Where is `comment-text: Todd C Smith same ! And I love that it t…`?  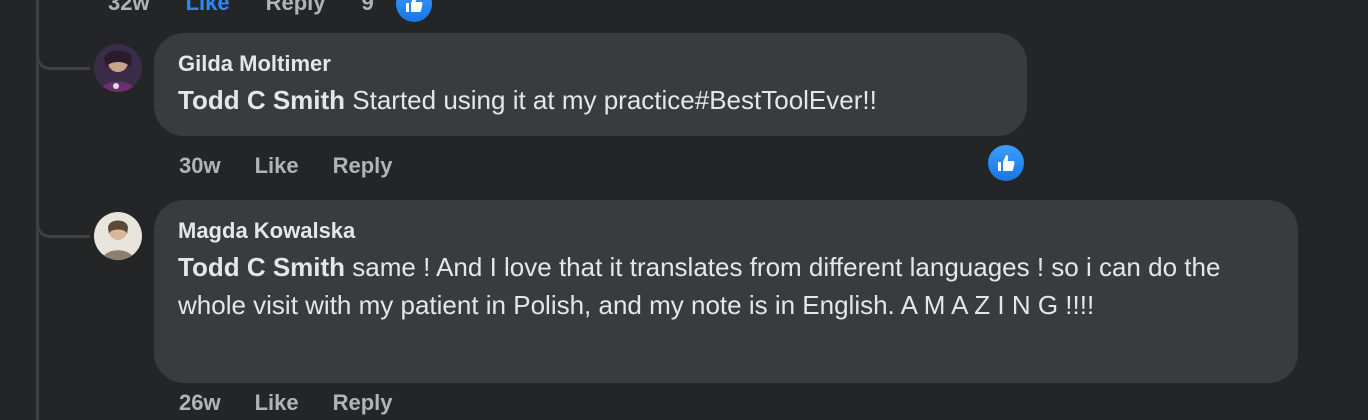
comment-text: Todd C Smith same ! And I love that it t… is located at coordinates (725, 286).